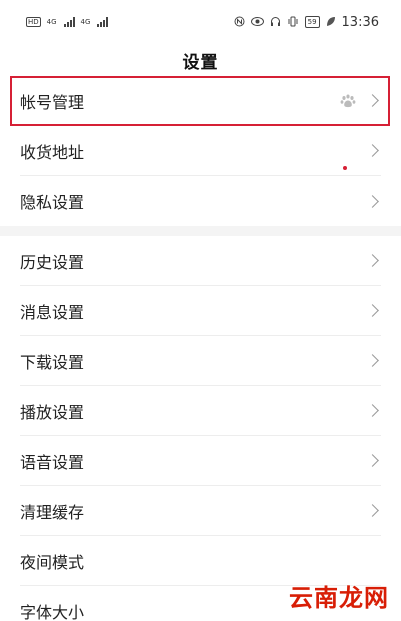 Image resolution: width=401 pixels, height=621 pixels. What do you see at coordinates (52, 102) in the screenshot?
I see `settings-item-label: 帐号管理` at bounding box center [52, 102].